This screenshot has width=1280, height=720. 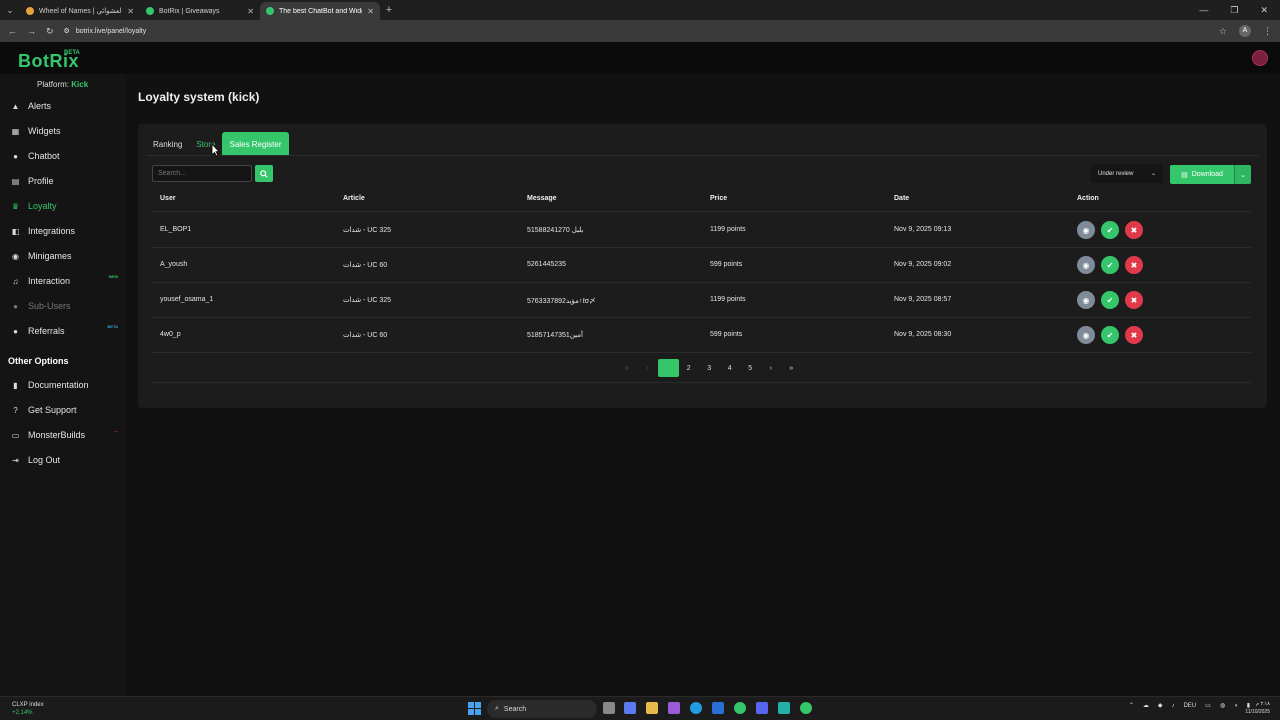 I want to click on browser-menu-icon: ⋮, so click(x=1267, y=31).